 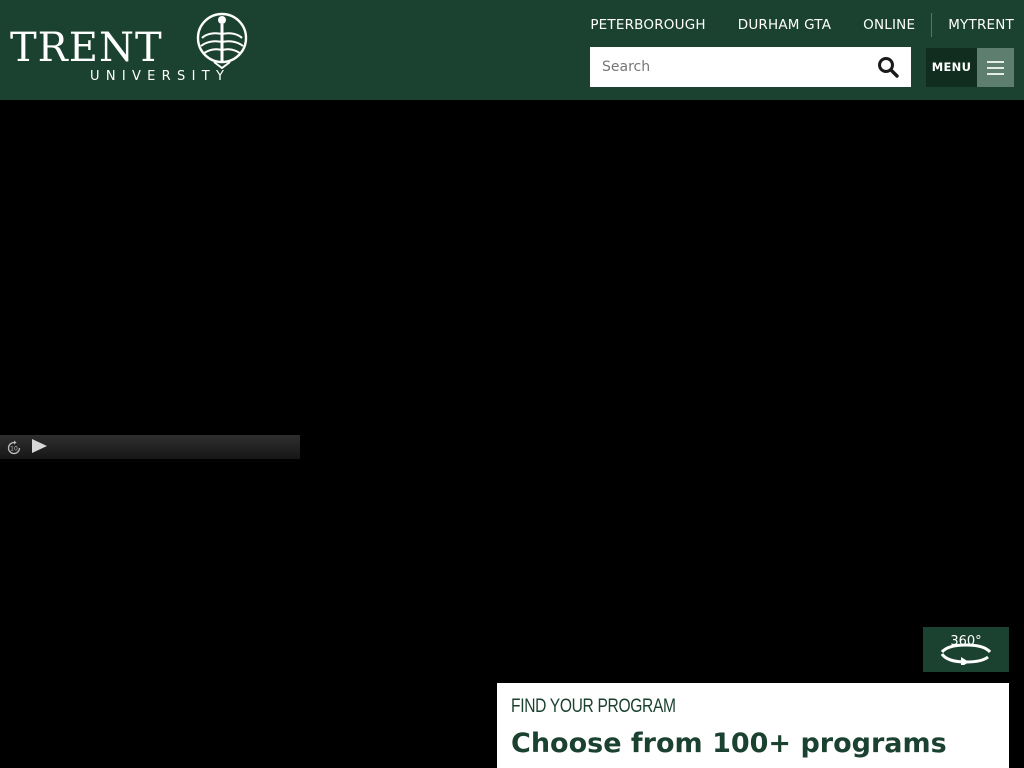 What do you see at coordinates (39, 446) in the screenshot?
I see `play-icon` at bounding box center [39, 446].